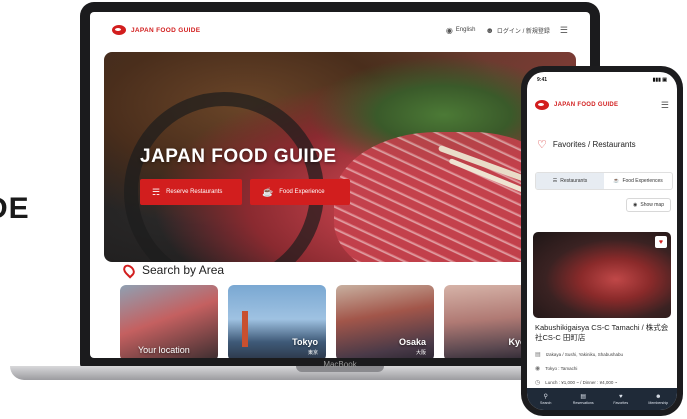 The image size is (687, 419). I want to click on restaurant-location-row: ◉ Tokyo : Tamachi, so click(556, 368).